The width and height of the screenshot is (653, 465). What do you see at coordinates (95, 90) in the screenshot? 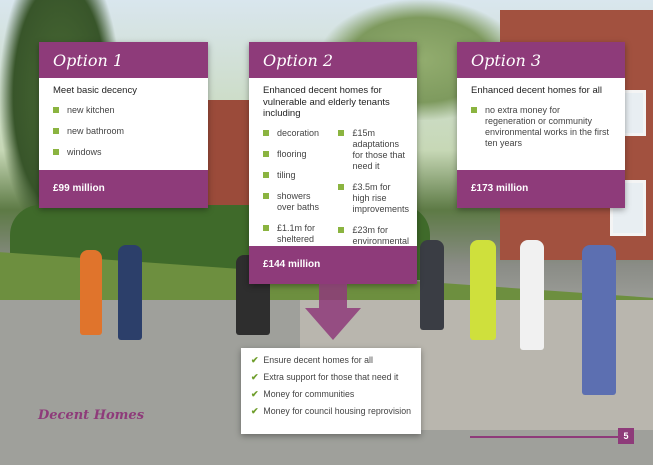
I see `option-1-subtitle: Meet basic decency` at bounding box center [95, 90].